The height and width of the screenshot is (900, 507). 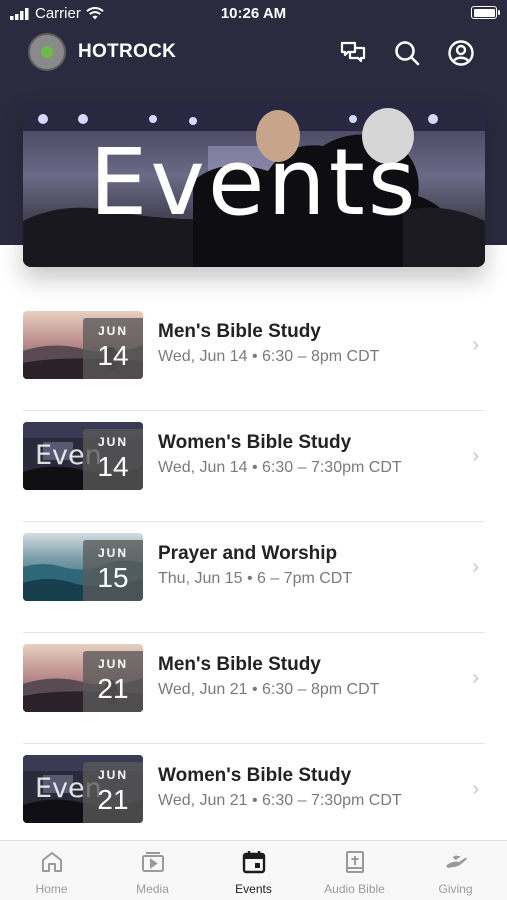 I want to click on bible-icon, so click(x=354, y=862).